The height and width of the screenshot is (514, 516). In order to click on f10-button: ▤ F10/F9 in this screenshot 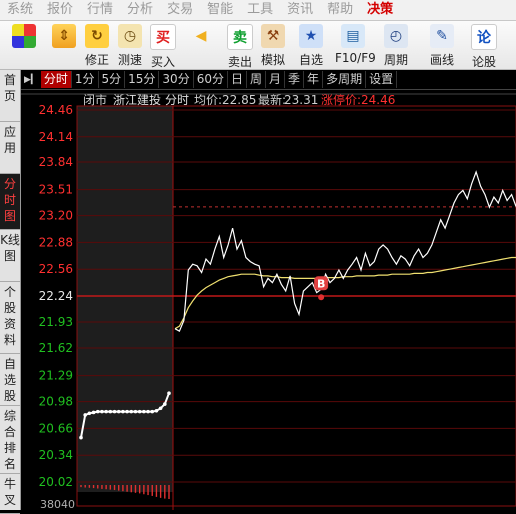, I will do `click(355, 45)`.